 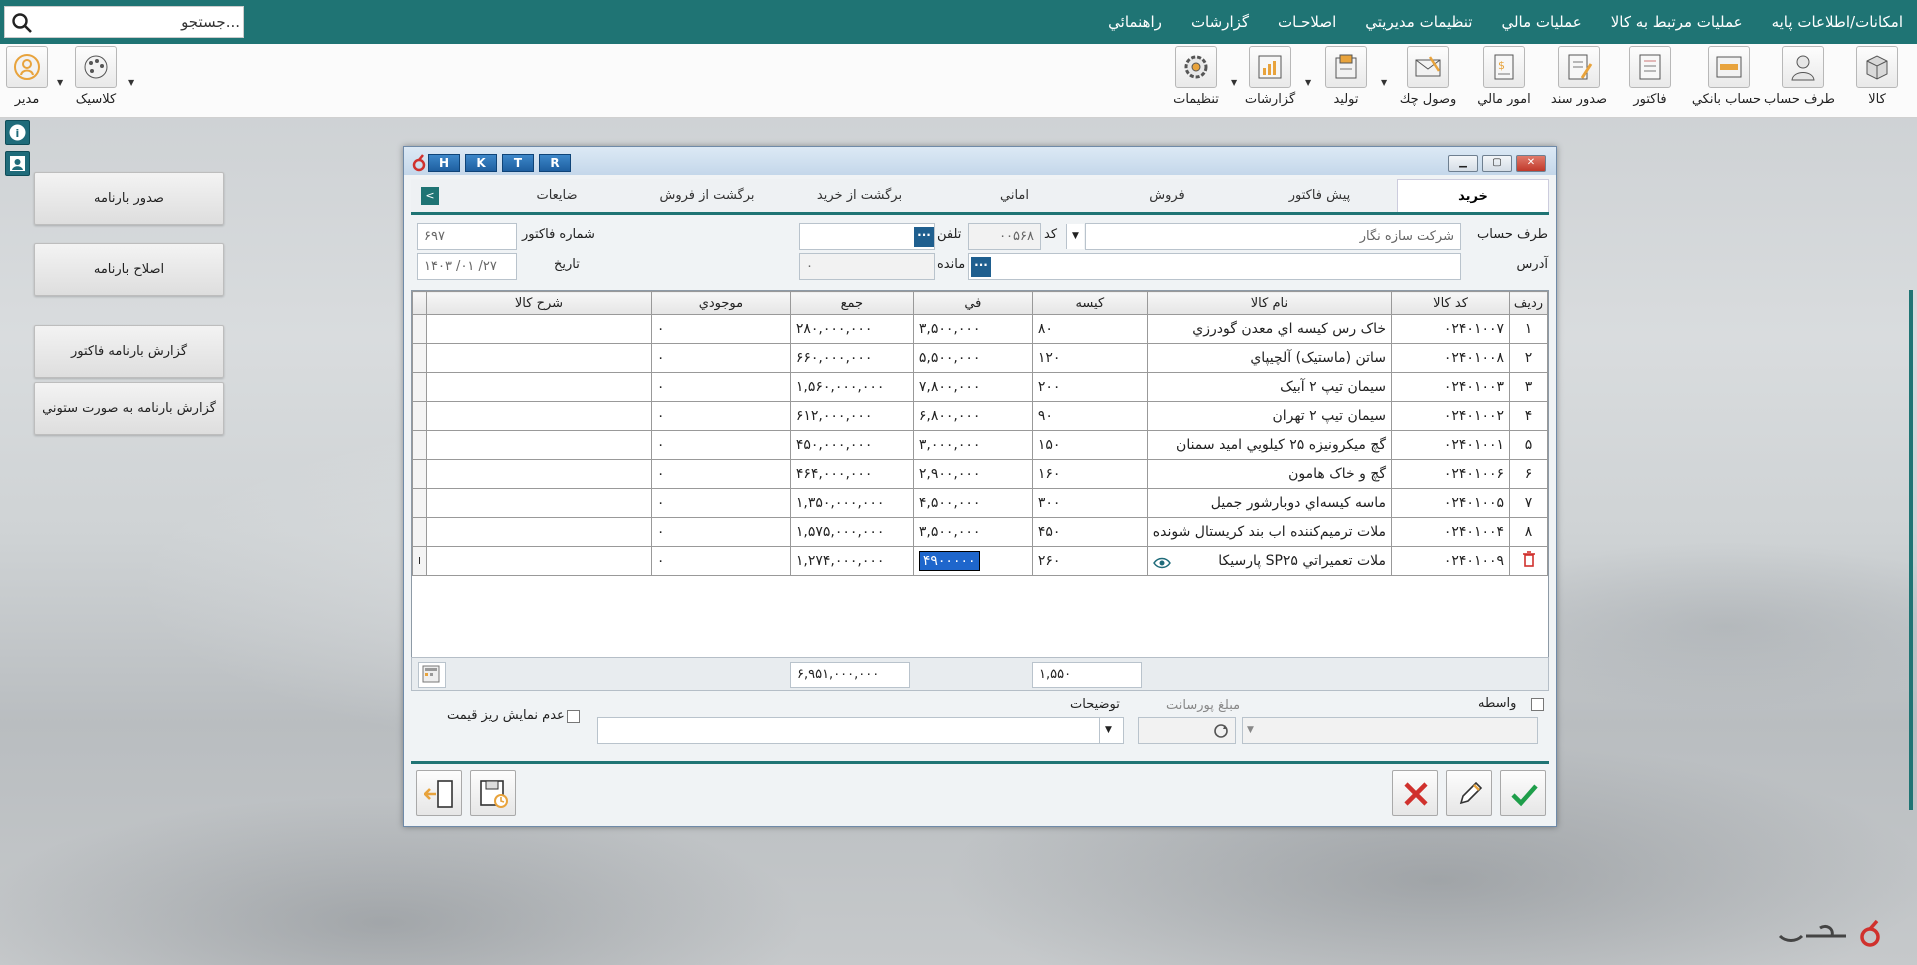 I want to click on cell-name: ملات تعميراتي SP۲۵ پارسيکا, so click(x=1269, y=561).